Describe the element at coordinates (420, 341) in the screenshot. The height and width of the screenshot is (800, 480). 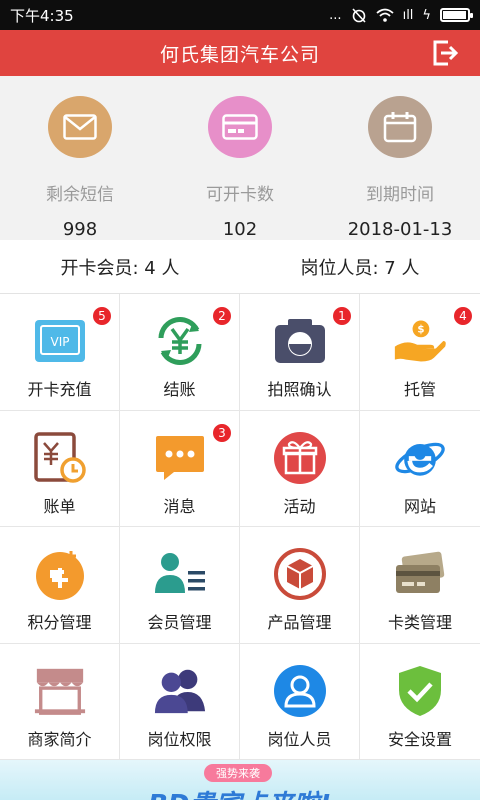
I see `coin-hand-icon: $` at that location.